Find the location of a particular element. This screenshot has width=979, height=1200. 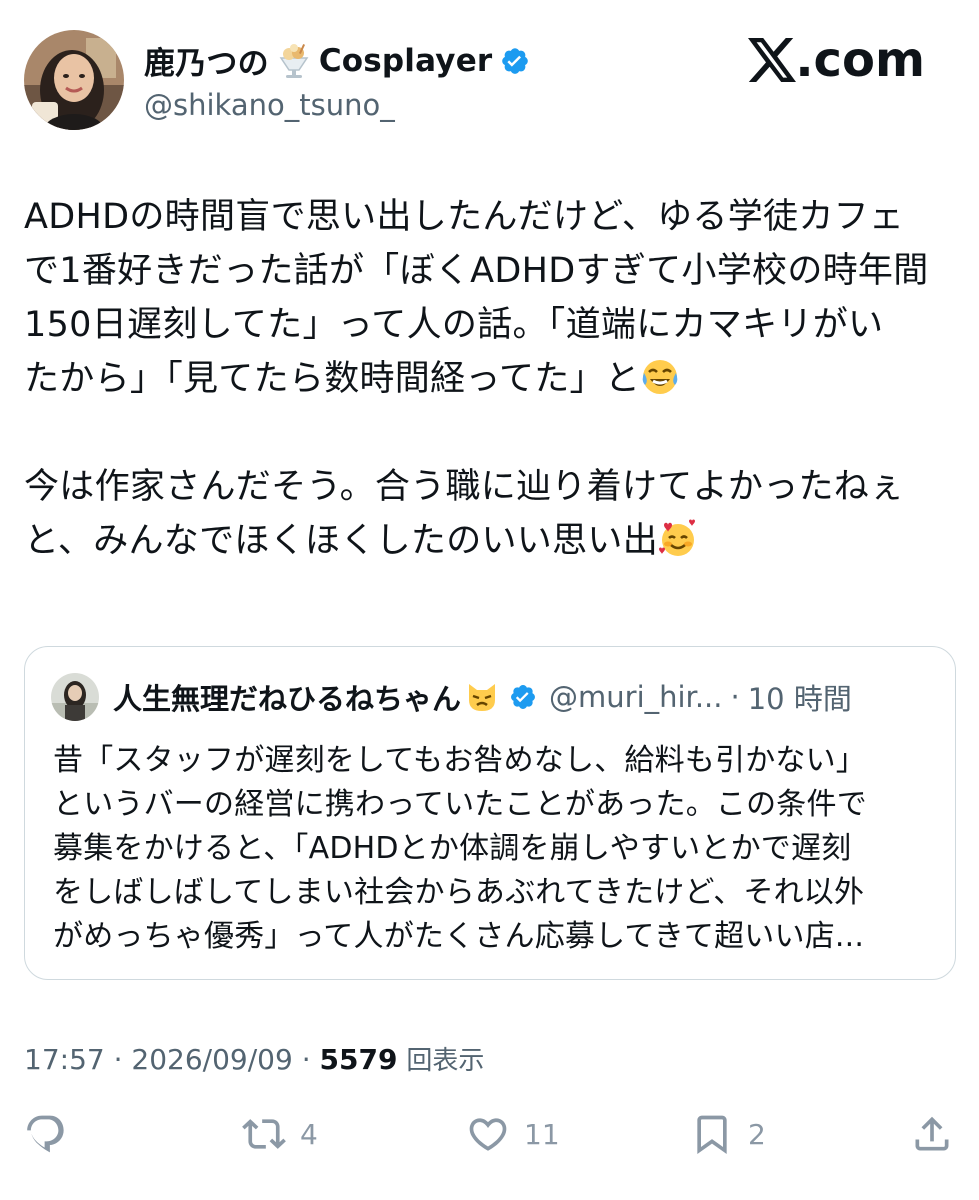

tweet-line: 今は作家さんだそう。合う職に辿り着けてよかったねぇ is located at coordinates (464, 487).